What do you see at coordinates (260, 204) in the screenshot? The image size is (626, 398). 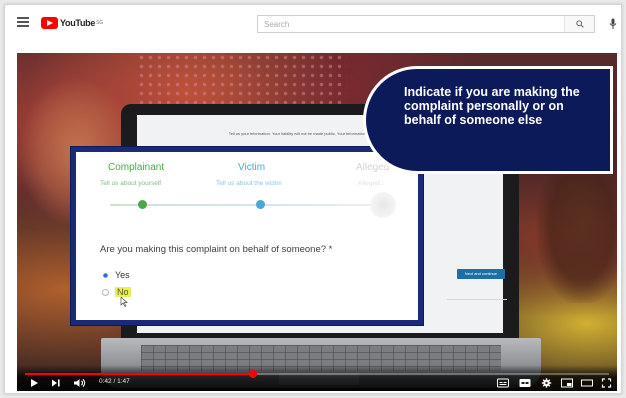 I see `step-dot-victim` at bounding box center [260, 204].